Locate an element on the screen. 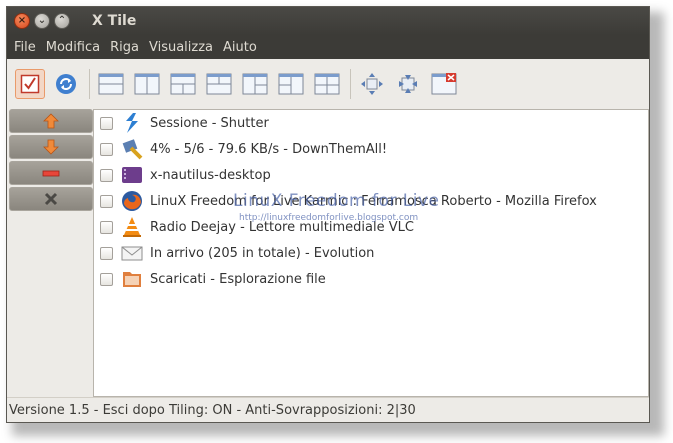  menu-riga: Riga is located at coordinates (124, 47).